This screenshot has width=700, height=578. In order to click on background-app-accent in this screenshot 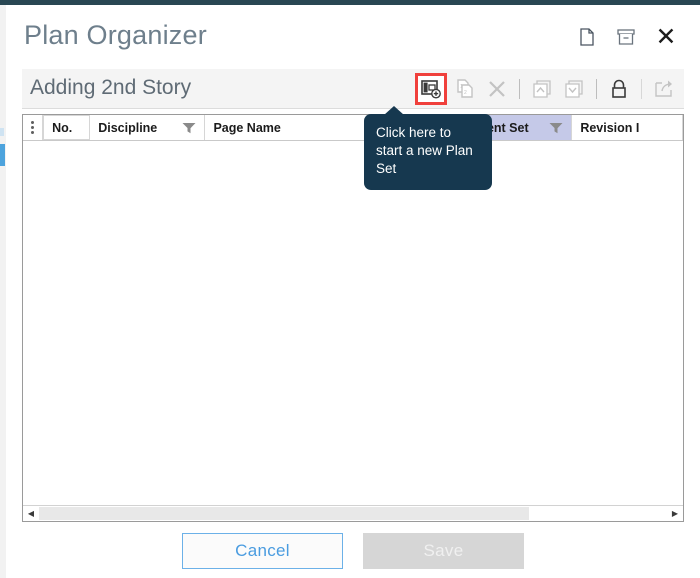, I will do `click(2, 155)`.